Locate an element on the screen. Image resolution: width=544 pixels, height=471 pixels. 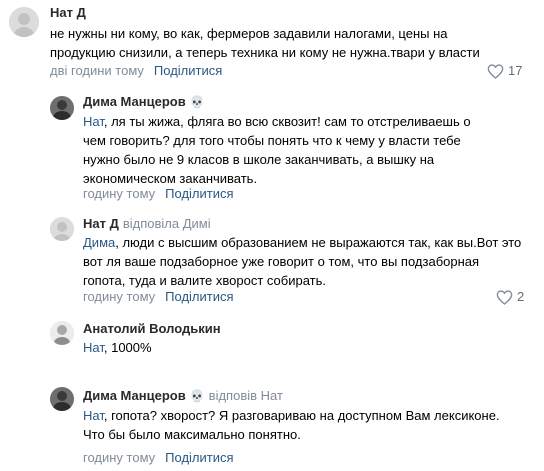
comment-time: дві години тому is located at coordinates (97, 70).